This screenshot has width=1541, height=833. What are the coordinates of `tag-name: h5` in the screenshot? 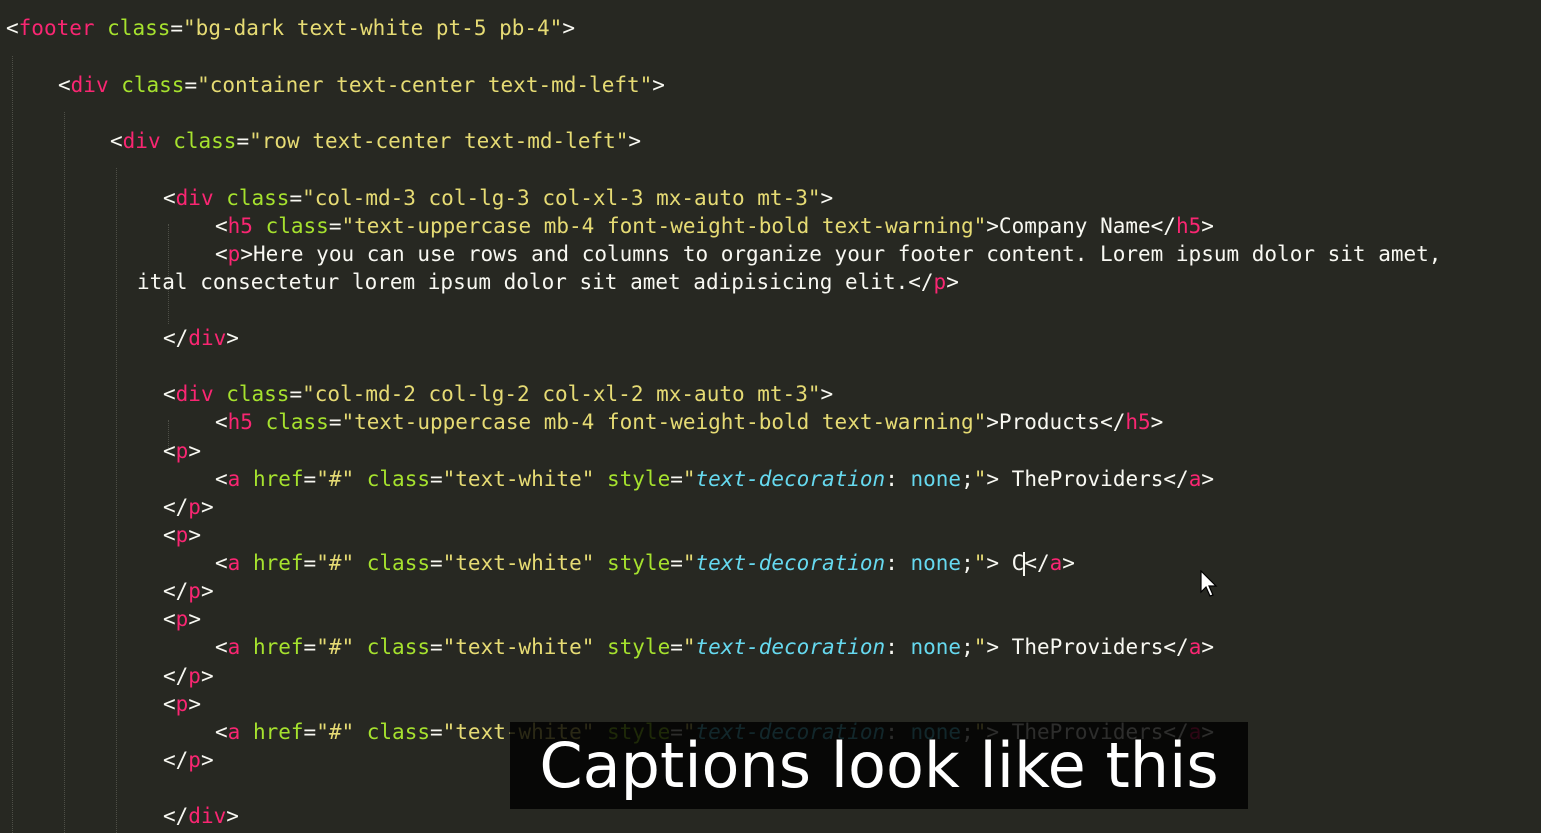 It's located at (240, 422).